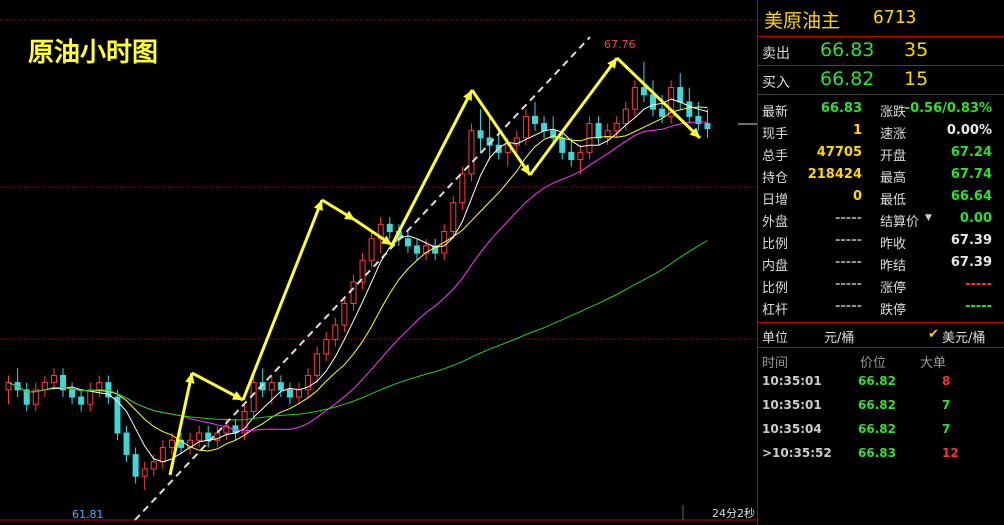  What do you see at coordinates (971, 174) in the screenshot?
I see `quote-field-value: 67.74` at bounding box center [971, 174].